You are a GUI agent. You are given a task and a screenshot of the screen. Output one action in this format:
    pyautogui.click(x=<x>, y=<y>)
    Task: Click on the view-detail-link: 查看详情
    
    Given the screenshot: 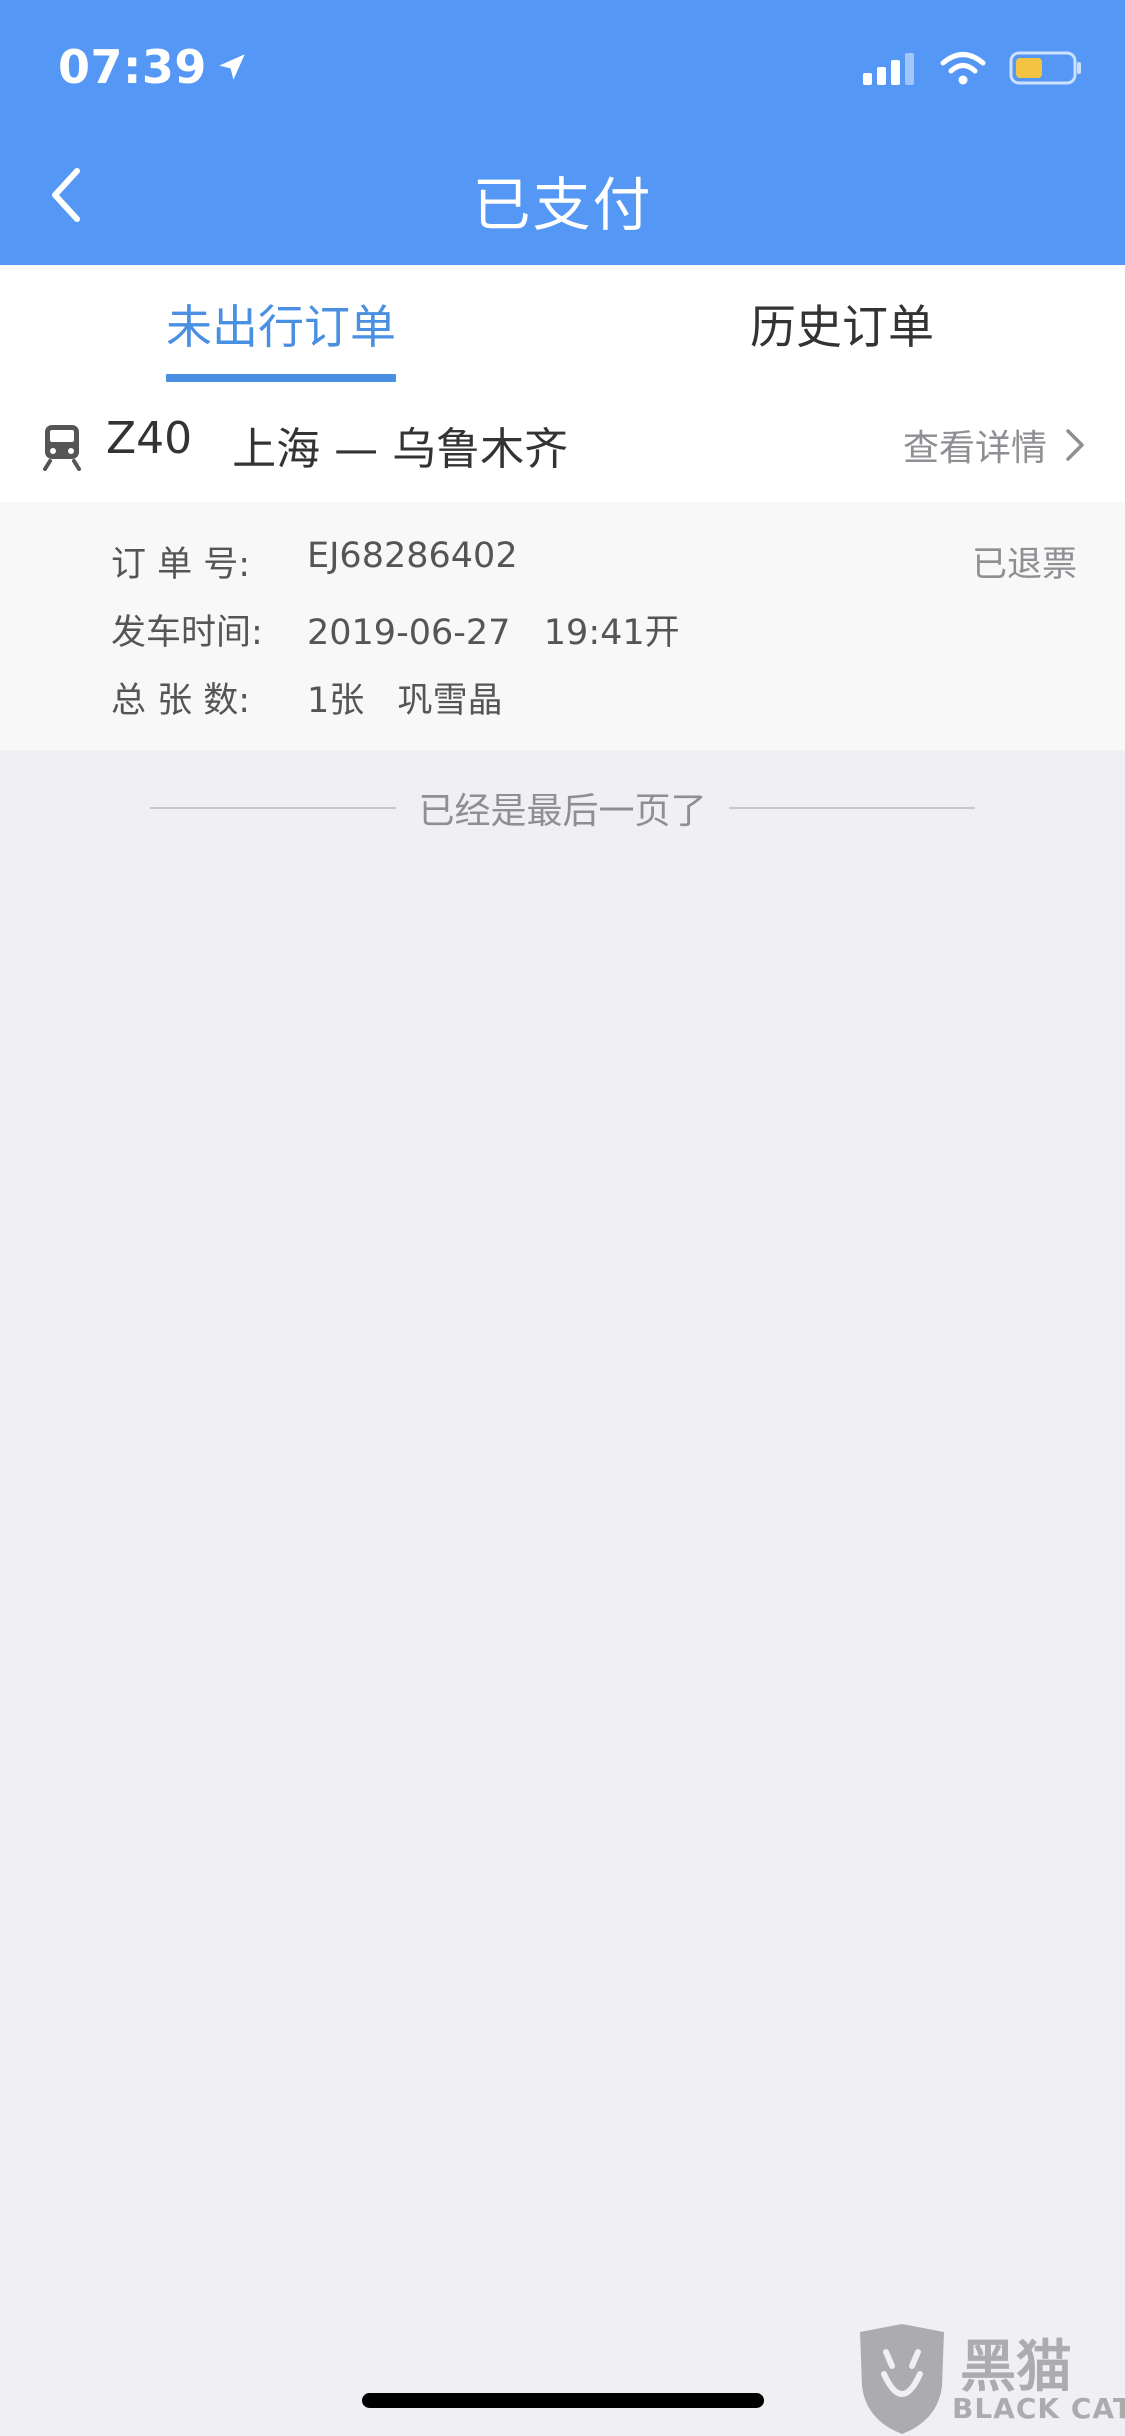 What is the action you would take?
    pyautogui.click(x=994, y=445)
    